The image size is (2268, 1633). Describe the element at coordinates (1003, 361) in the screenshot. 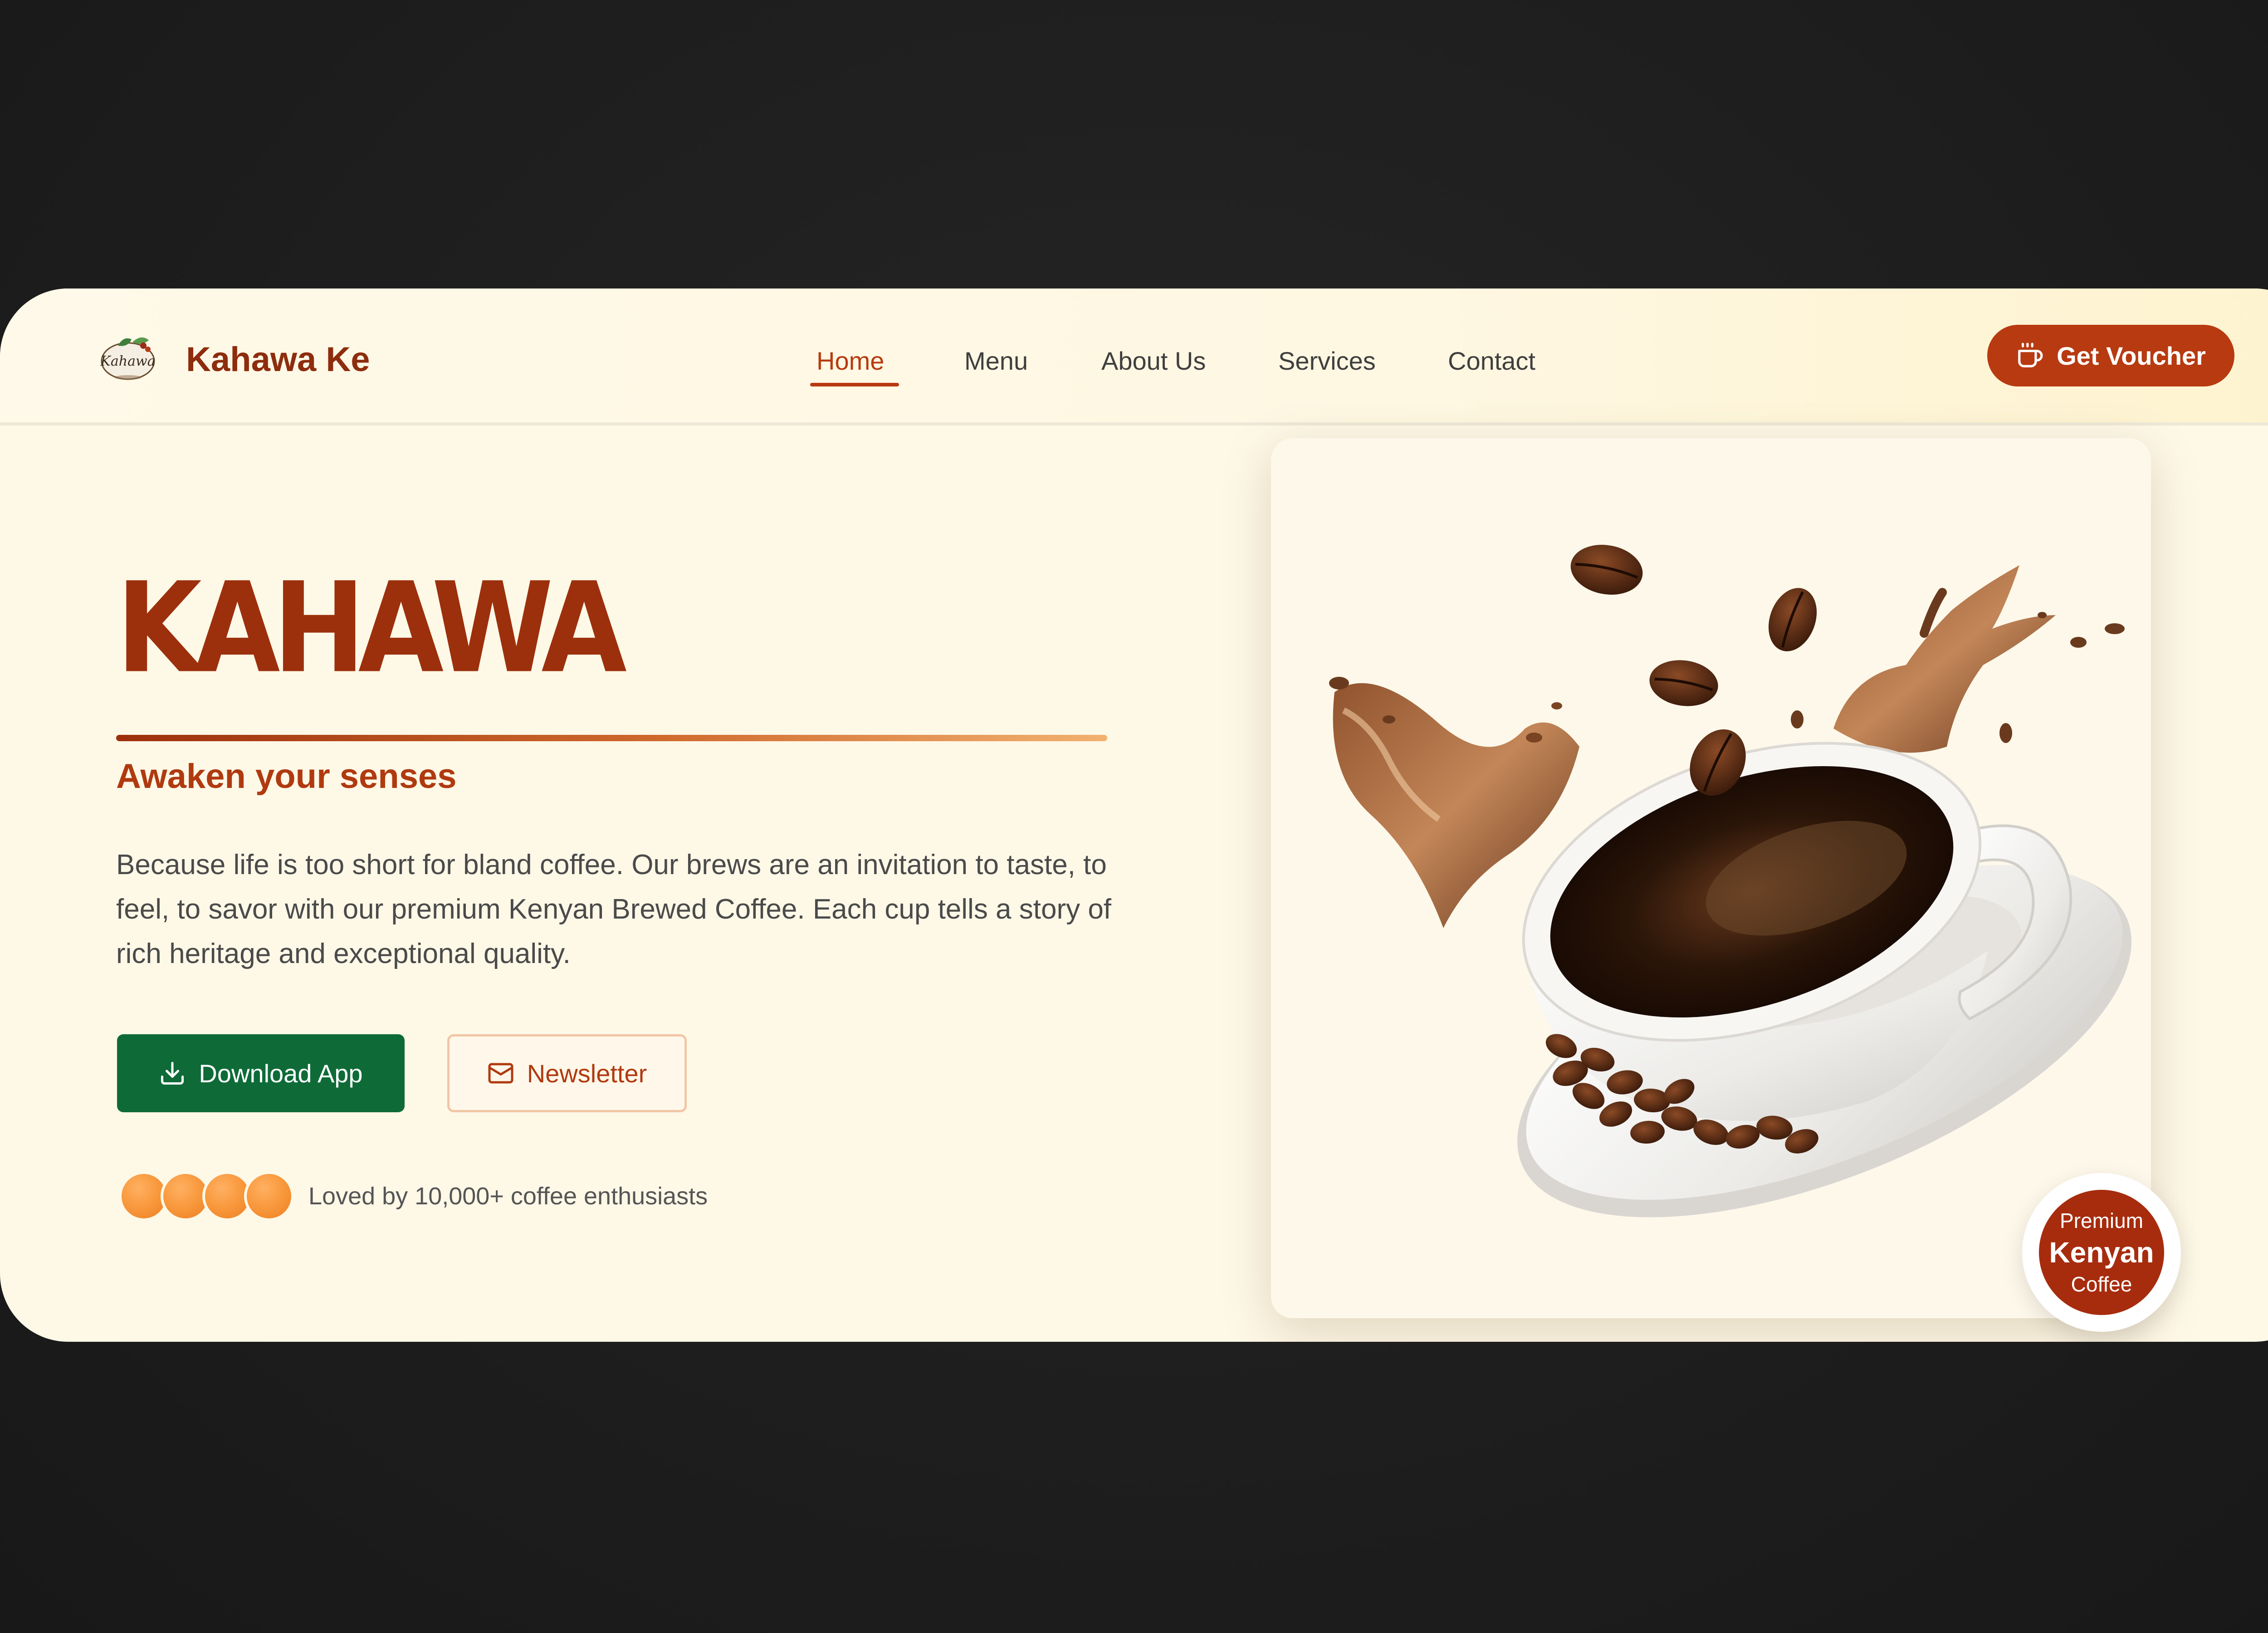

I see `nav-link-menu: Menu` at that location.